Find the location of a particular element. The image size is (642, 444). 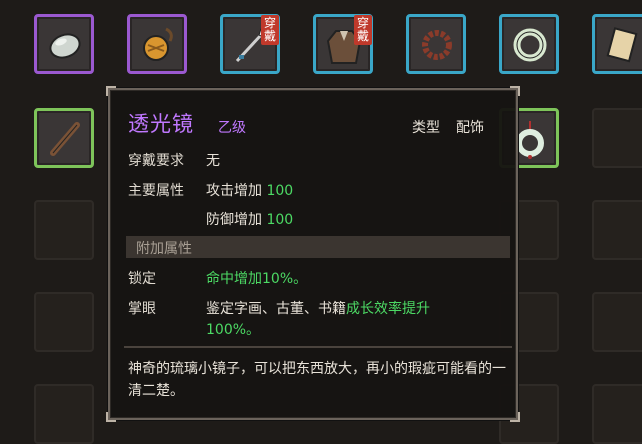

extra-attribute-text-main: 鉴定字画、古董、书籍 is located at coordinates (276, 309).